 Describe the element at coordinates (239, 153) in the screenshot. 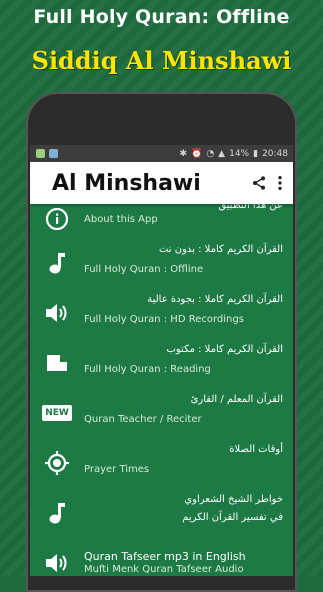

I see `battery-level: 14%` at that location.